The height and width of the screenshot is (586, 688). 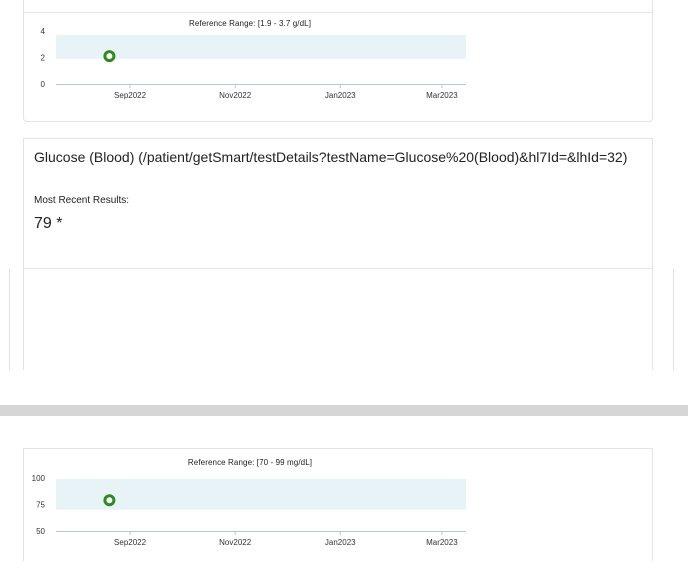 I want to click on y-tick-label: 100, so click(x=39, y=478).